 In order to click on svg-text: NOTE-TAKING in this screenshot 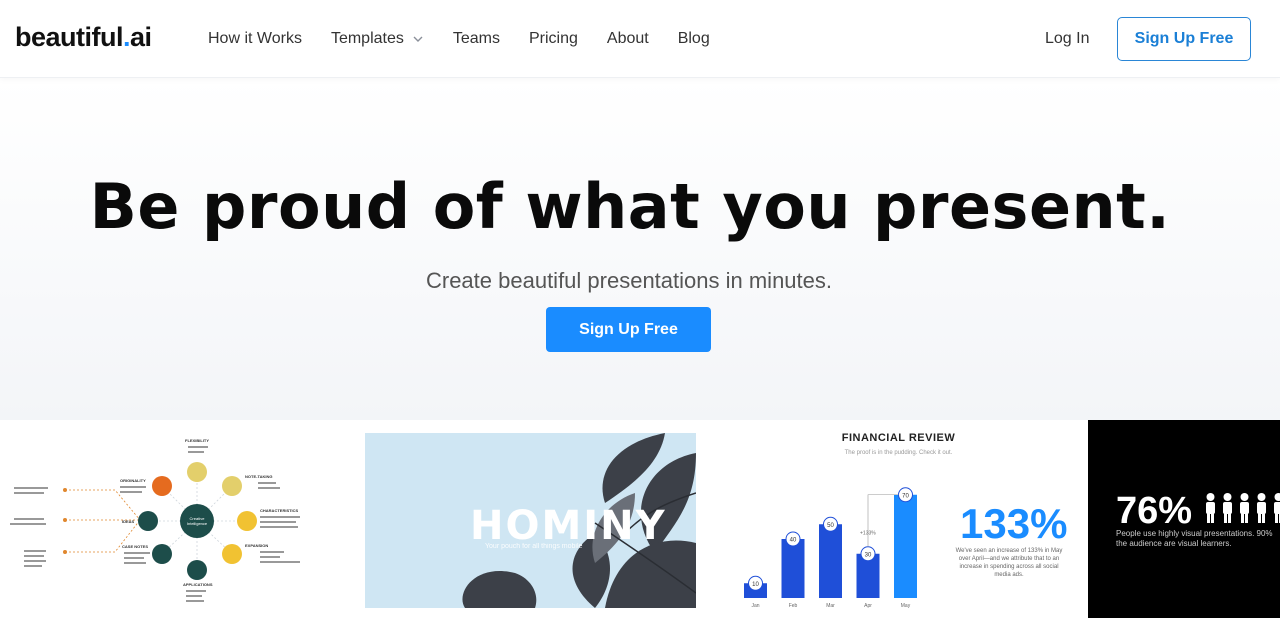, I will do `click(258, 476)`.